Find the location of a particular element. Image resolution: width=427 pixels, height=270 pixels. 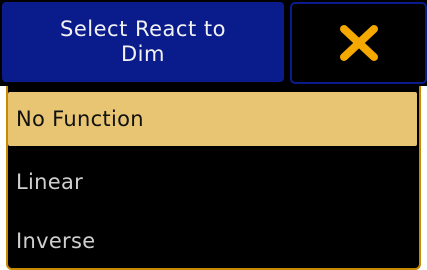

option-label: Inverse is located at coordinates (56, 241).